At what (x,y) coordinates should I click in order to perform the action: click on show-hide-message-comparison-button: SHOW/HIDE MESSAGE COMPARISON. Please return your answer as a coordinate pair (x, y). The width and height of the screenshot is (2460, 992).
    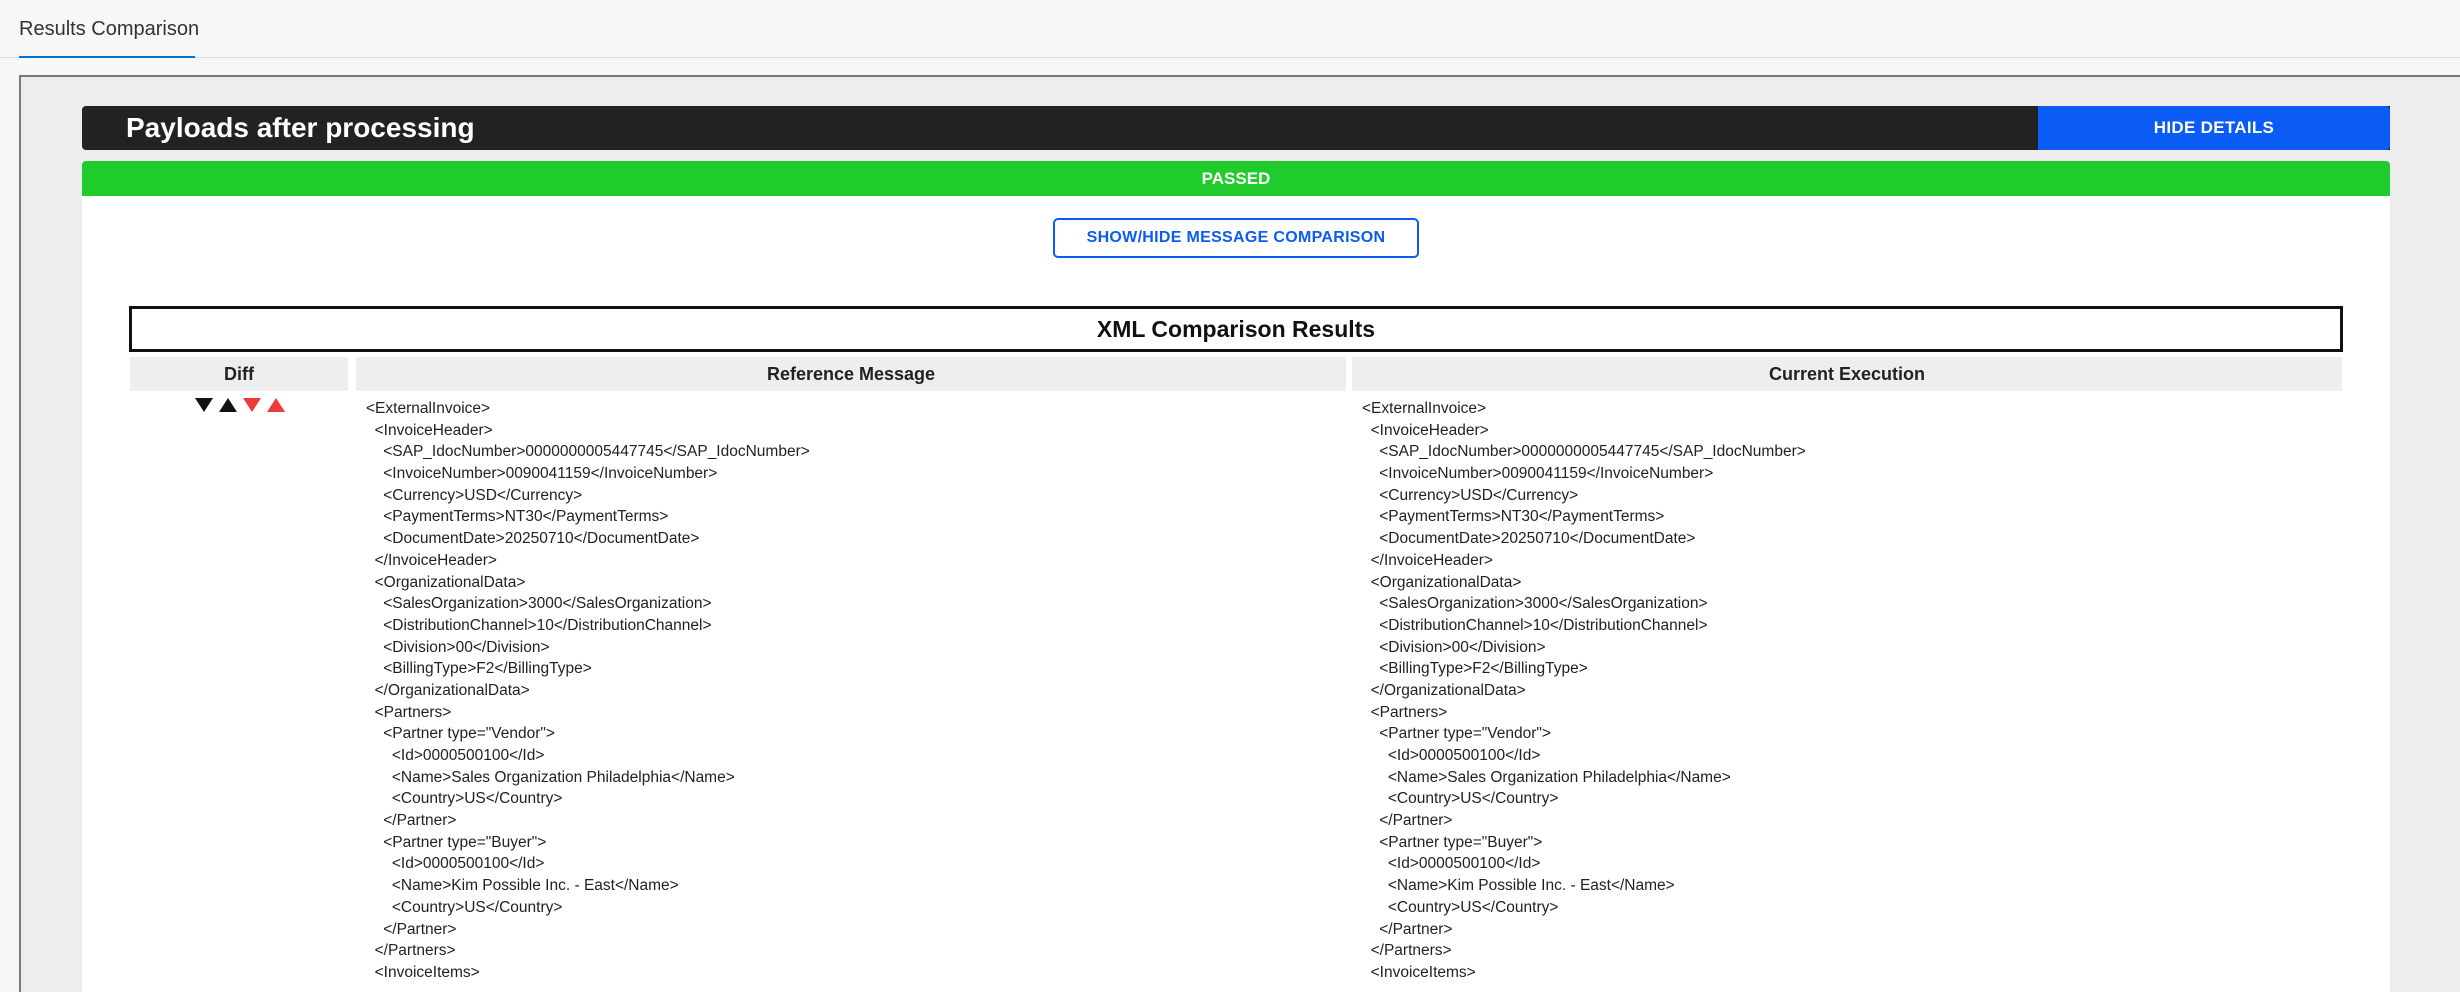
    Looking at the image, I should click on (1236, 238).